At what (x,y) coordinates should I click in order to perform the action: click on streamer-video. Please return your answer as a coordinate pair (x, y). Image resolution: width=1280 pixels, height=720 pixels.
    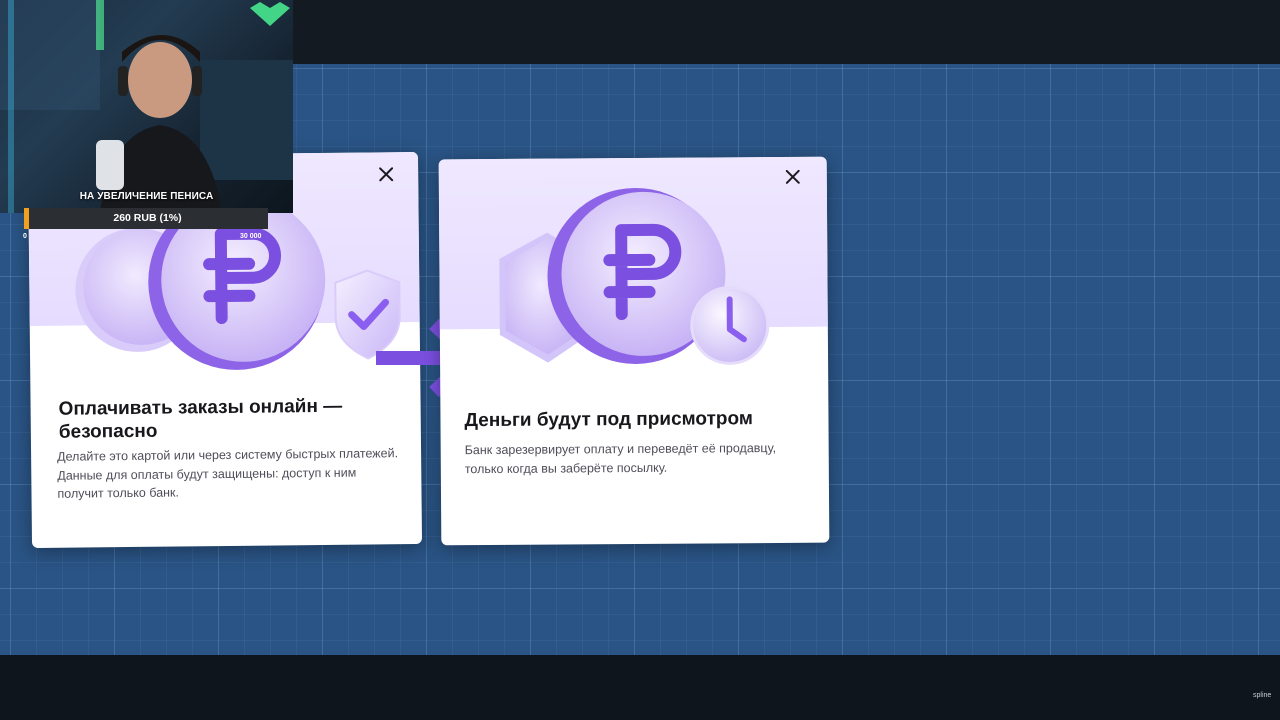
    Looking at the image, I should click on (146, 106).